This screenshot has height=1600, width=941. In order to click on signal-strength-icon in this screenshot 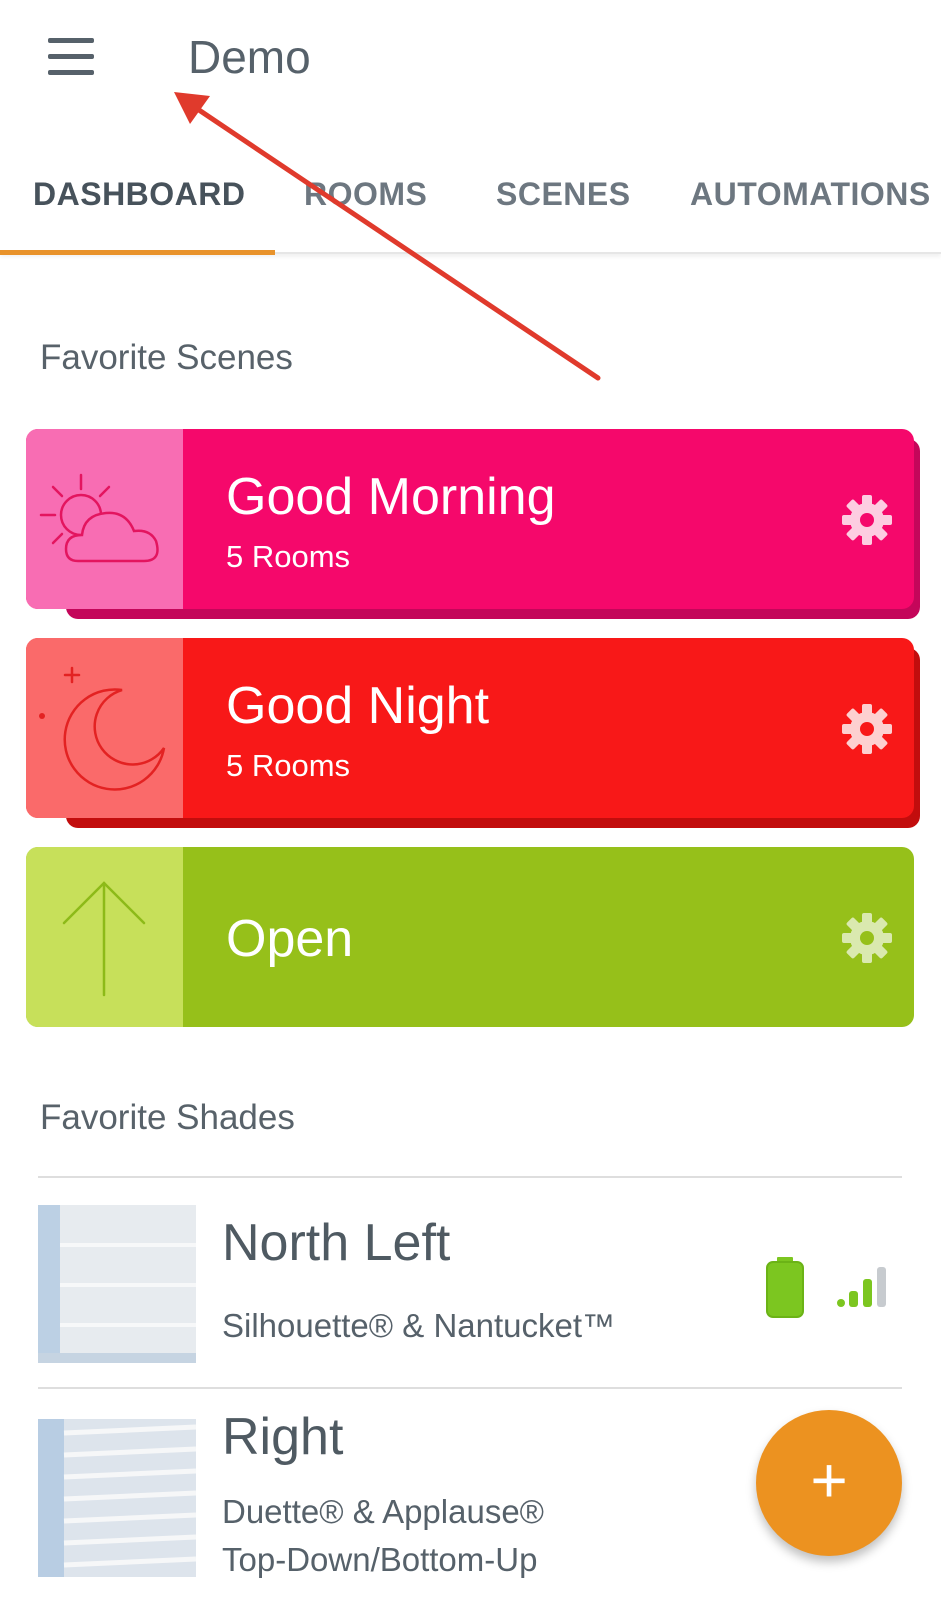, I will do `click(863, 1287)`.